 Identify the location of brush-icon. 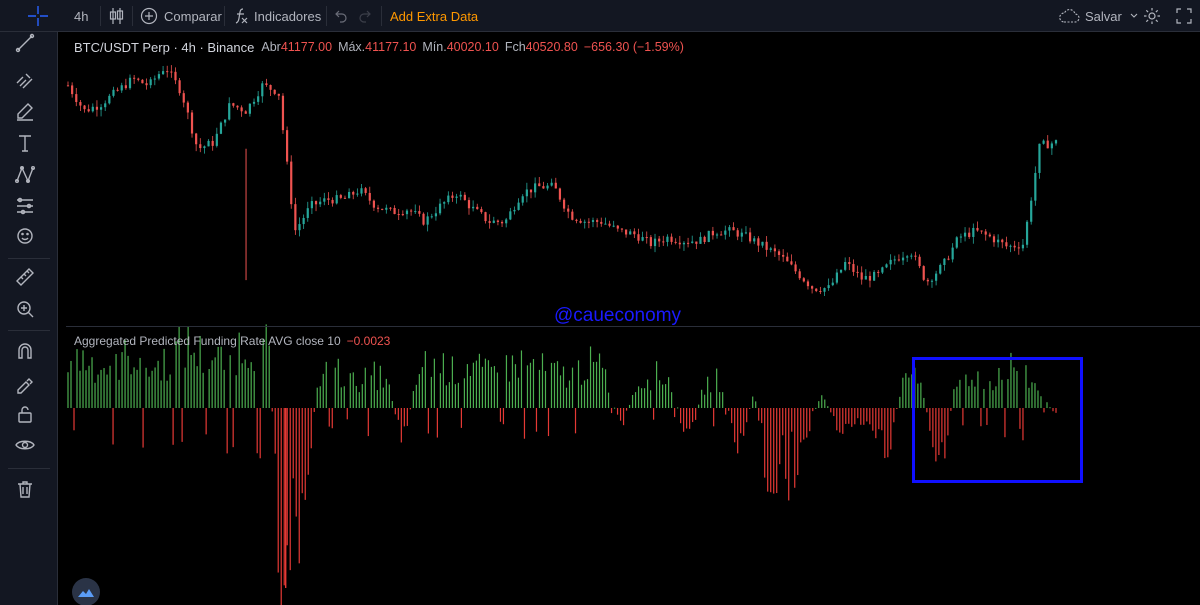
(30, 114).